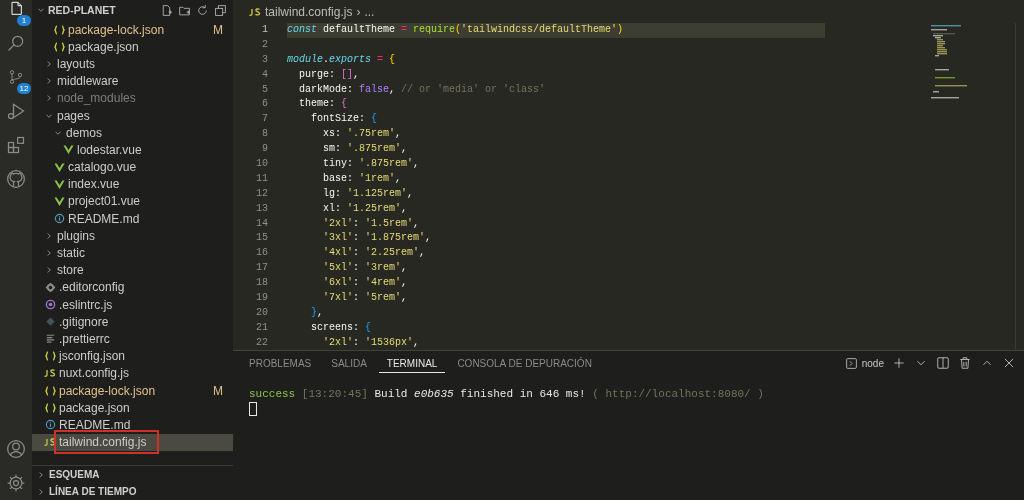 The width and height of the screenshot is (1024, 500). I want to click on line-number: 20, so click(262, 312).